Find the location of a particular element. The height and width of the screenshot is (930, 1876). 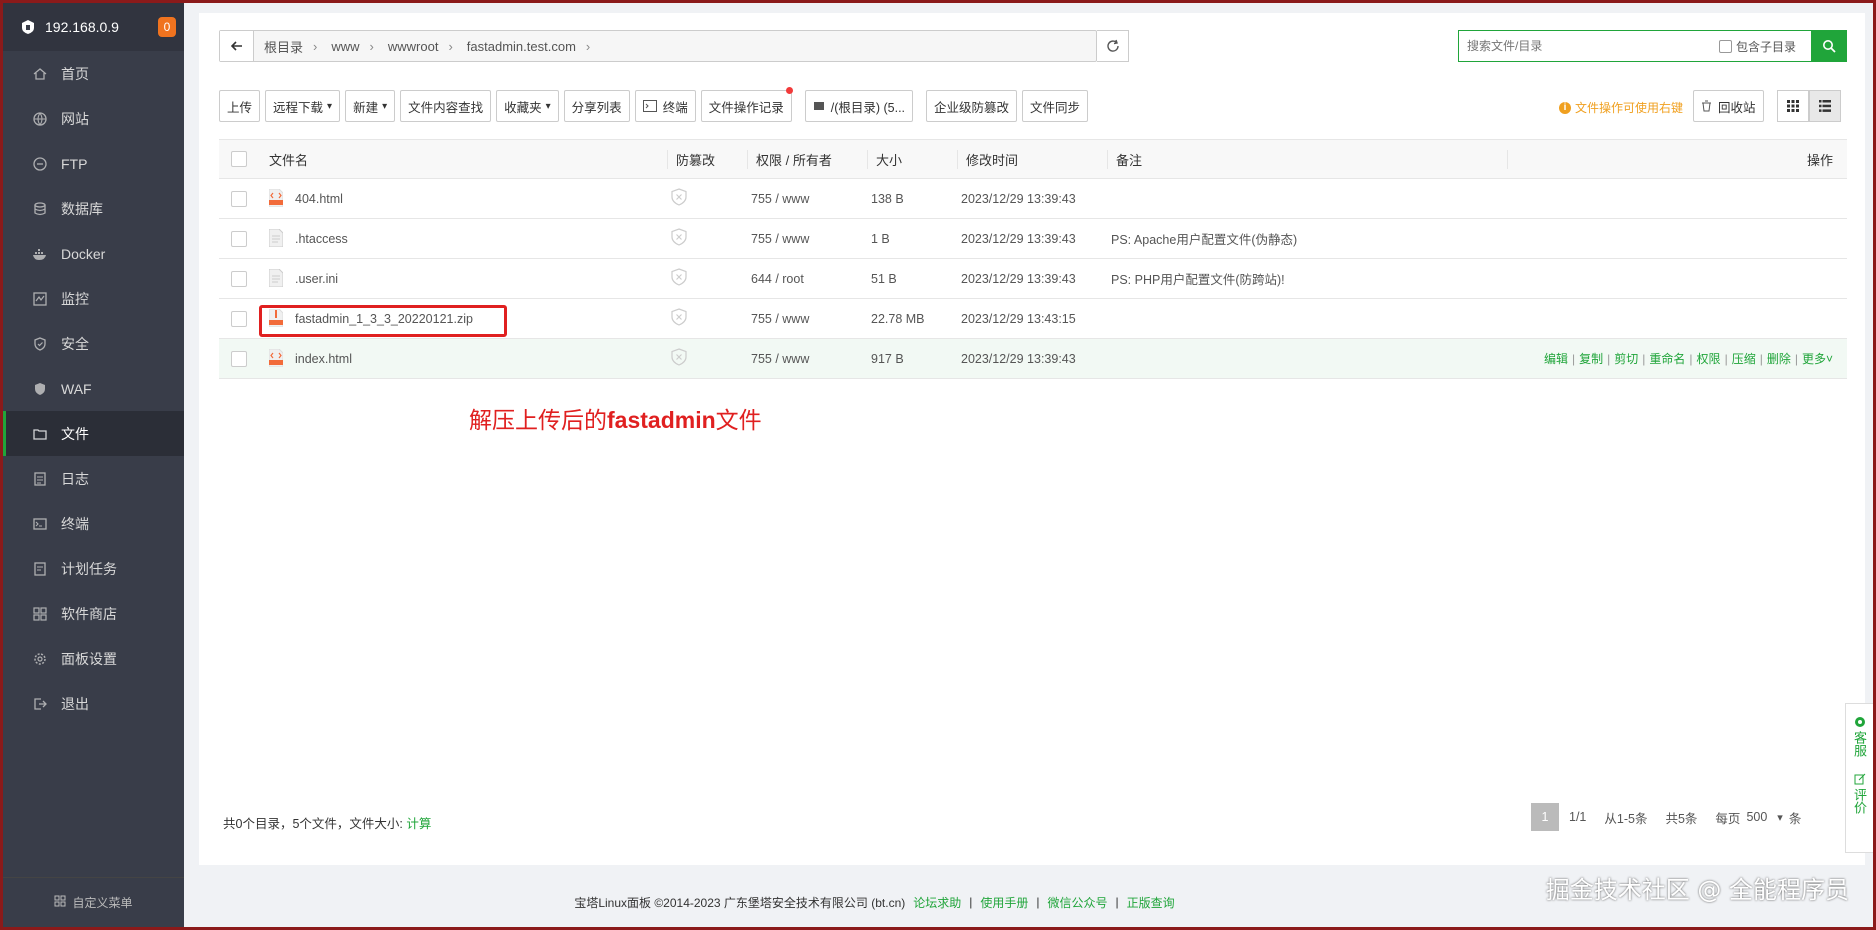

list-view-button is located at coordinates (1825, 106).